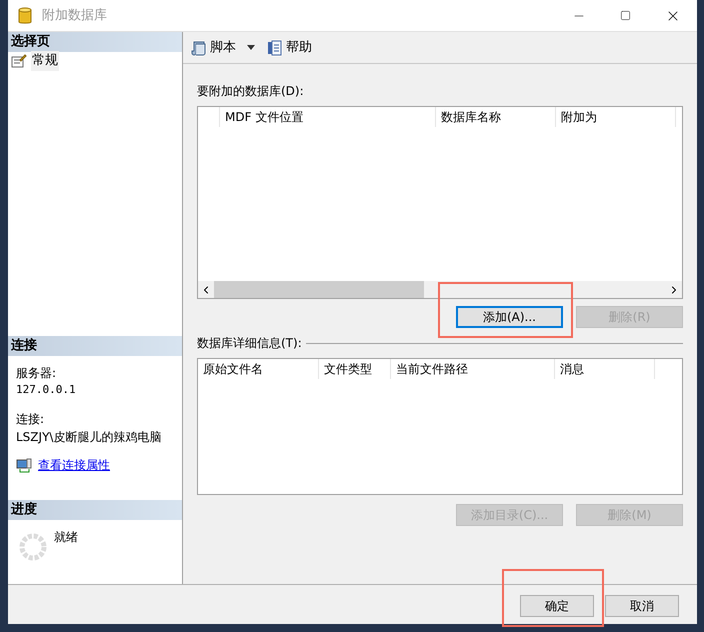 The image size is (704, 632). What do you see at coordinates (74, 15) in the screenshot?
I see `window-title: 附加数据库` at bounding box center [74, 15].